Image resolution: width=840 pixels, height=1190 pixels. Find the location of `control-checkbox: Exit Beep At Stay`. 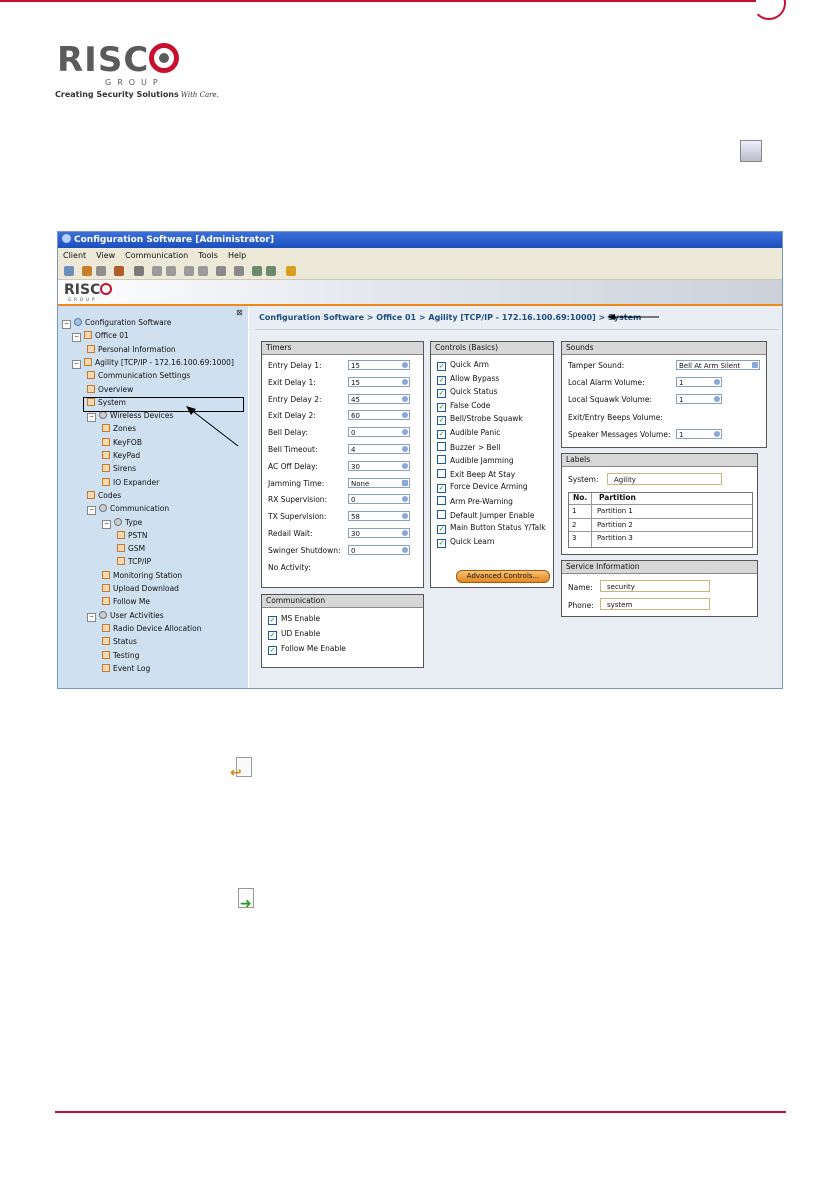

control-checkbox: Exit Beep At Stay is located at coordinates (476, 473).